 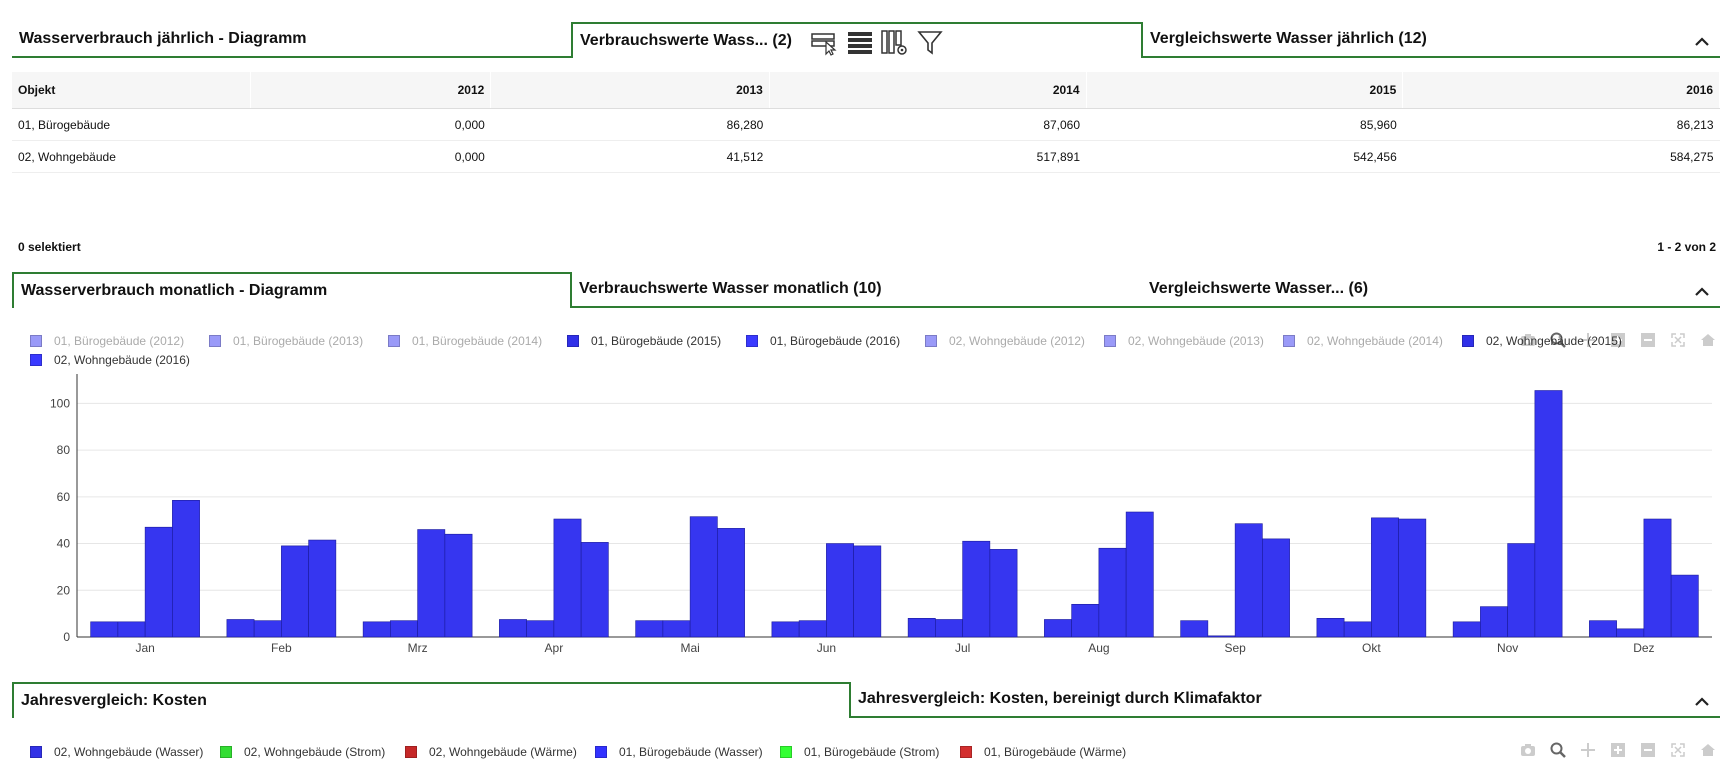 What do you see at coordinates (64, 450) in the screenshot?
I see `y-tick-label: 80` at bounding box center [64, 450].